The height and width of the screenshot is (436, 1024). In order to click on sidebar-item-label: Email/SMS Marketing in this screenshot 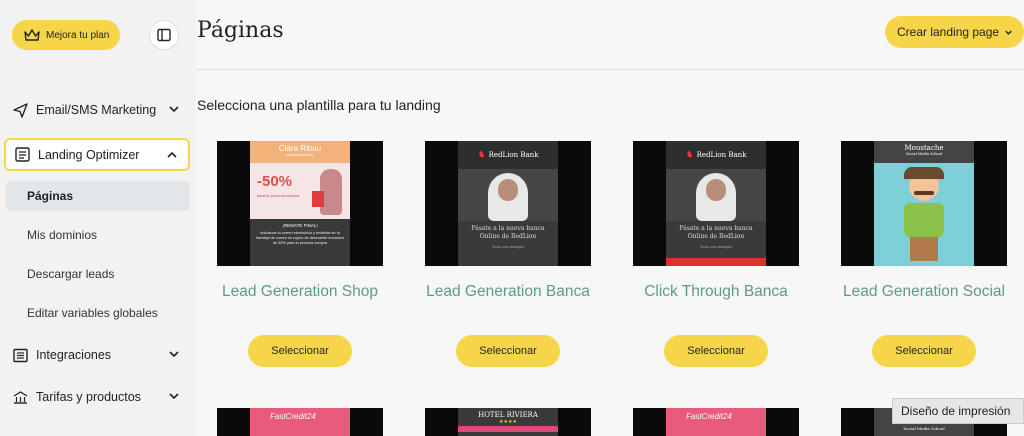, I will do `click(96, 110)`.